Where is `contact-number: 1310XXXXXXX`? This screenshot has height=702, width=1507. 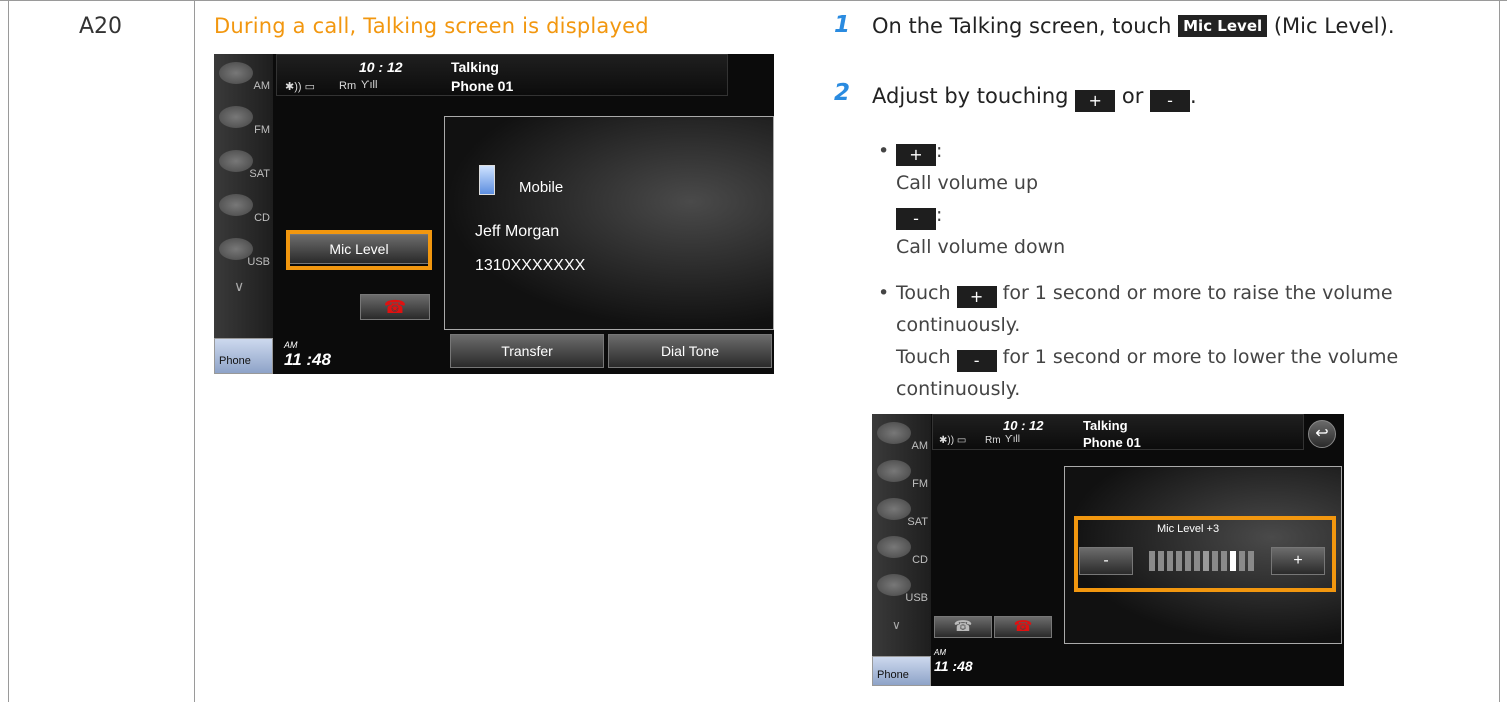
contact-number: 1310XXXXXXX is located at coordinates (530, 265).